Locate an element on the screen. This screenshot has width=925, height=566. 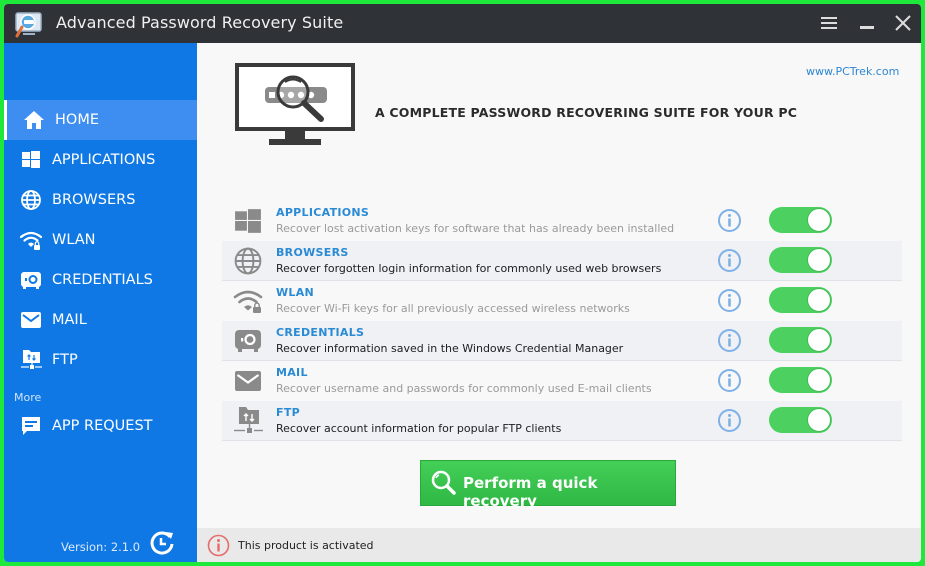
sidebar-item-credentials: CREDENTIALS is located at coordinates (100, 280).